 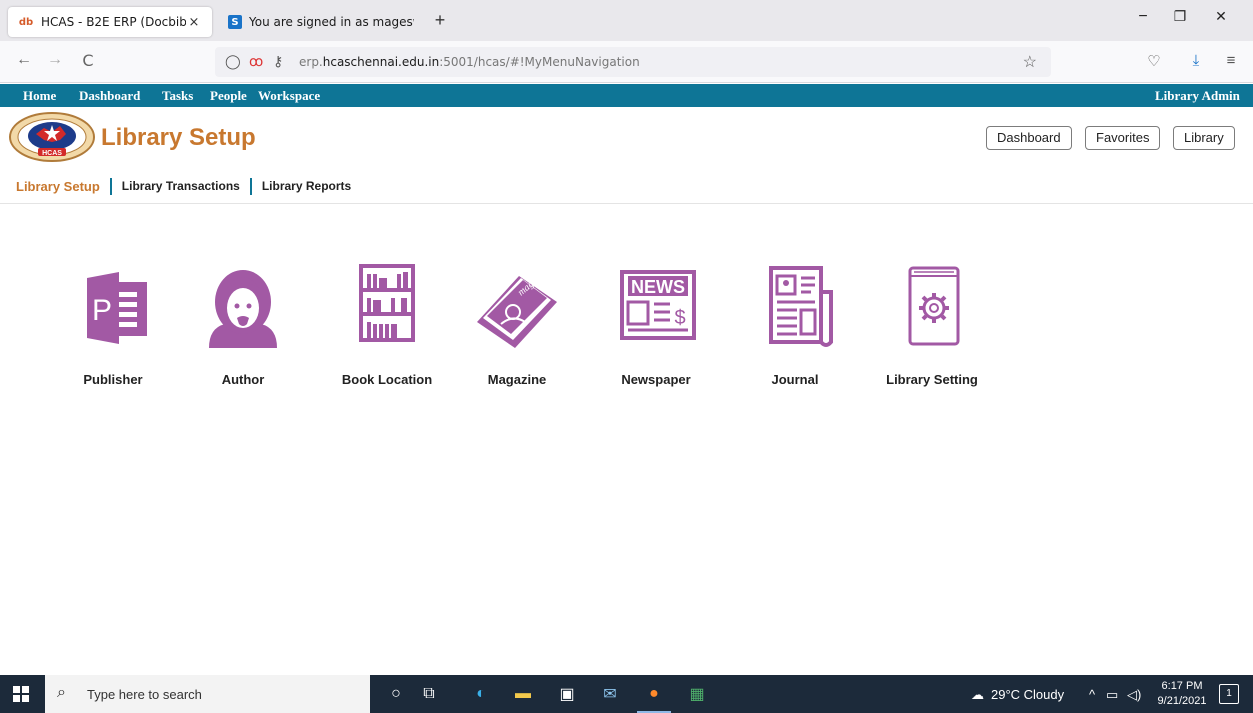 I want to click on newspaper-icon: NEWS $, so click(x=658, y=305).